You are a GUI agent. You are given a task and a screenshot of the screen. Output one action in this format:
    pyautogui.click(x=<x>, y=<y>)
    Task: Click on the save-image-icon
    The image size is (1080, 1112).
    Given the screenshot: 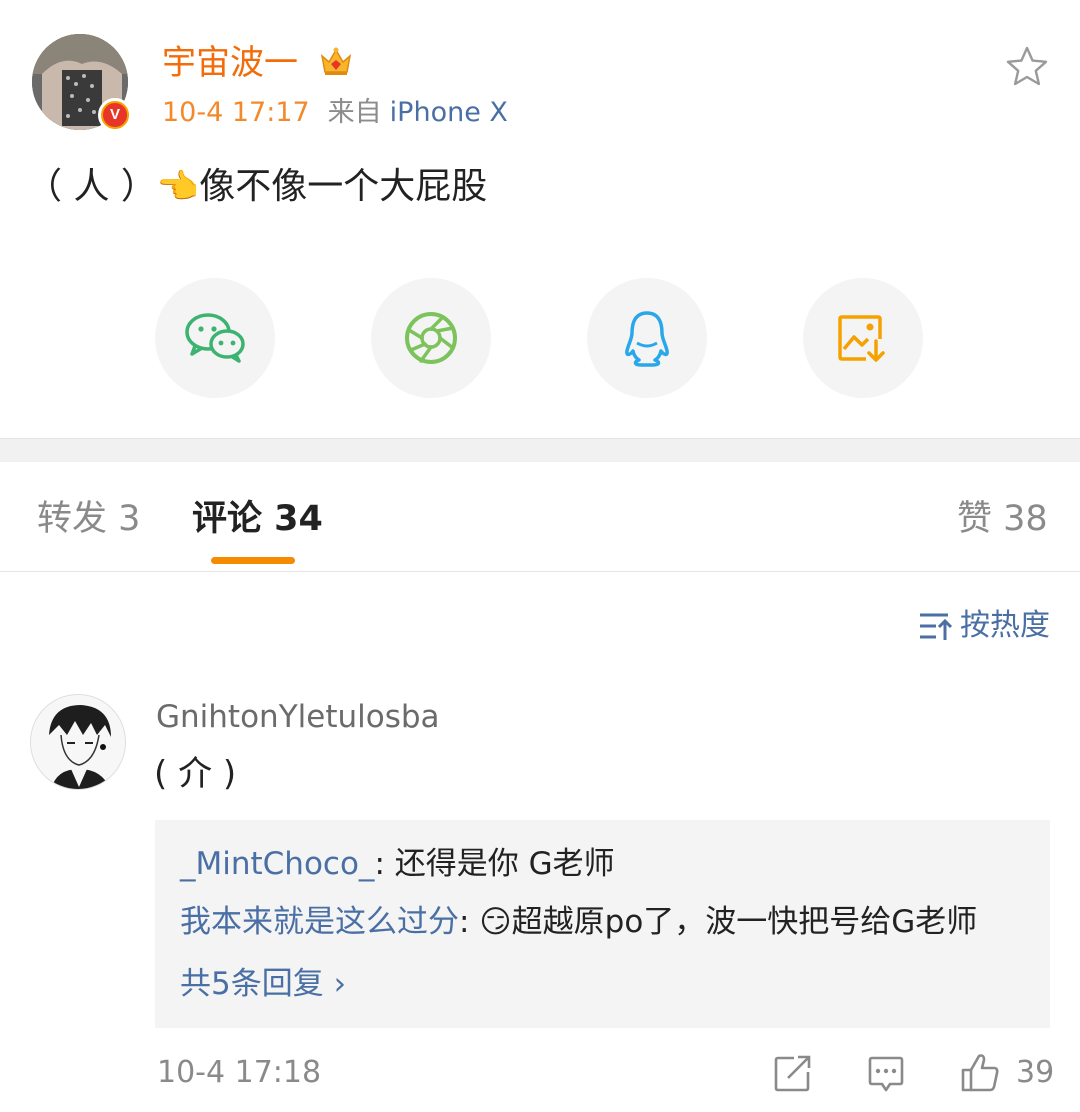 What is the action you would take?
    pyautogui.click(x=861, y=338)
    